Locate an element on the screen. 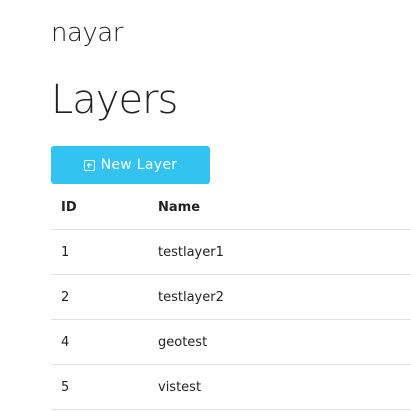 This screenshot has height=411, width=411. layer-id: 4 is located at coordinates (96, 342).